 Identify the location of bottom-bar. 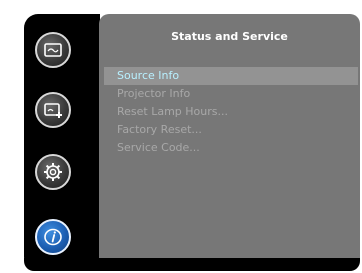
(192, 264).